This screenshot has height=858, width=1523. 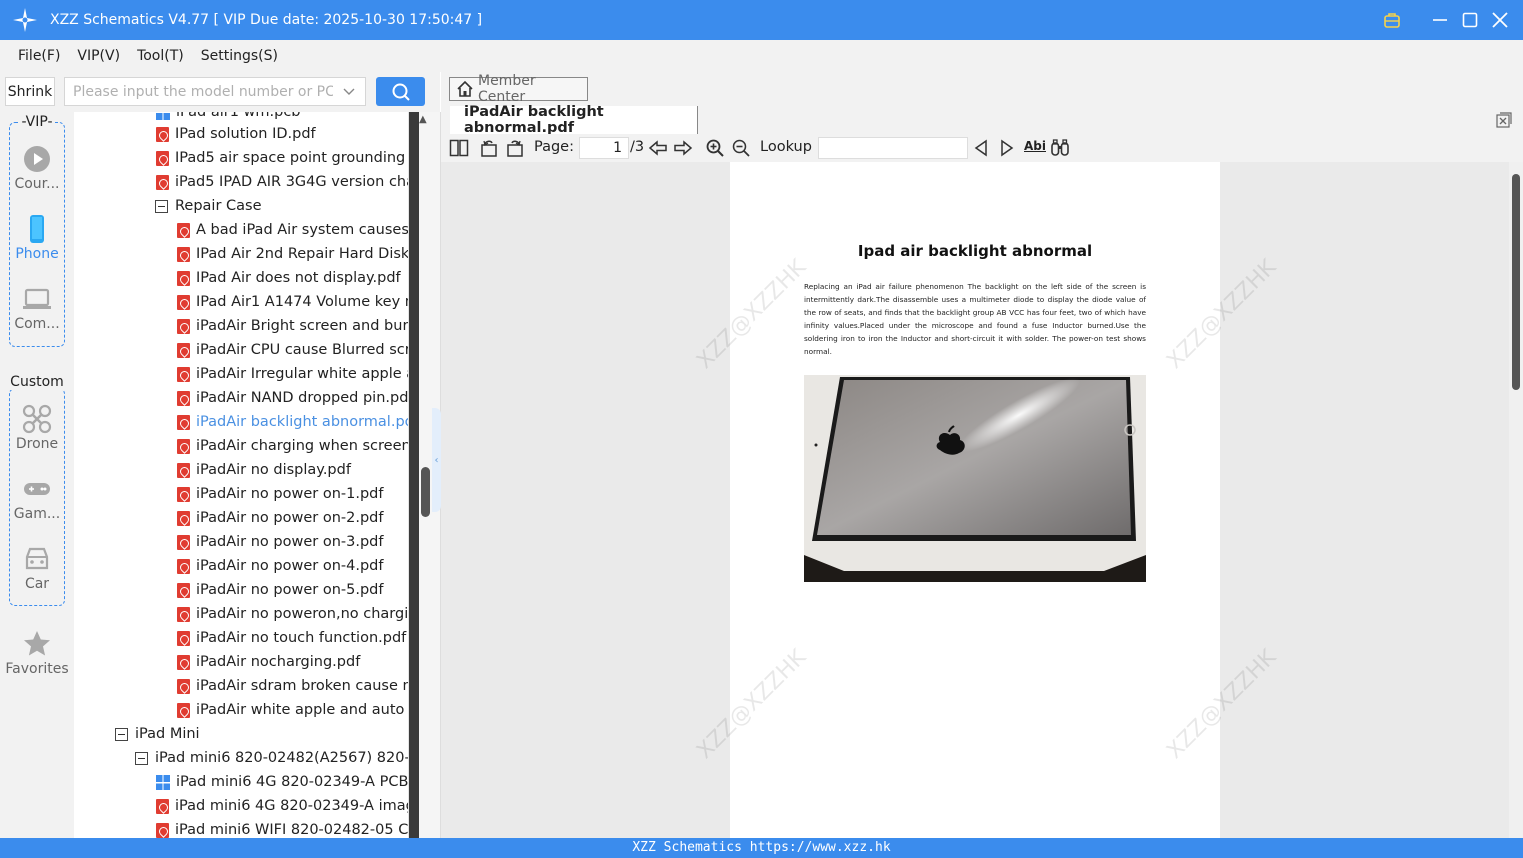 What do you see at coordinates (236, 134) in the screenshot?
I see `tree-item: IPad solution ID.pdf` at bounding box center [236, 134].